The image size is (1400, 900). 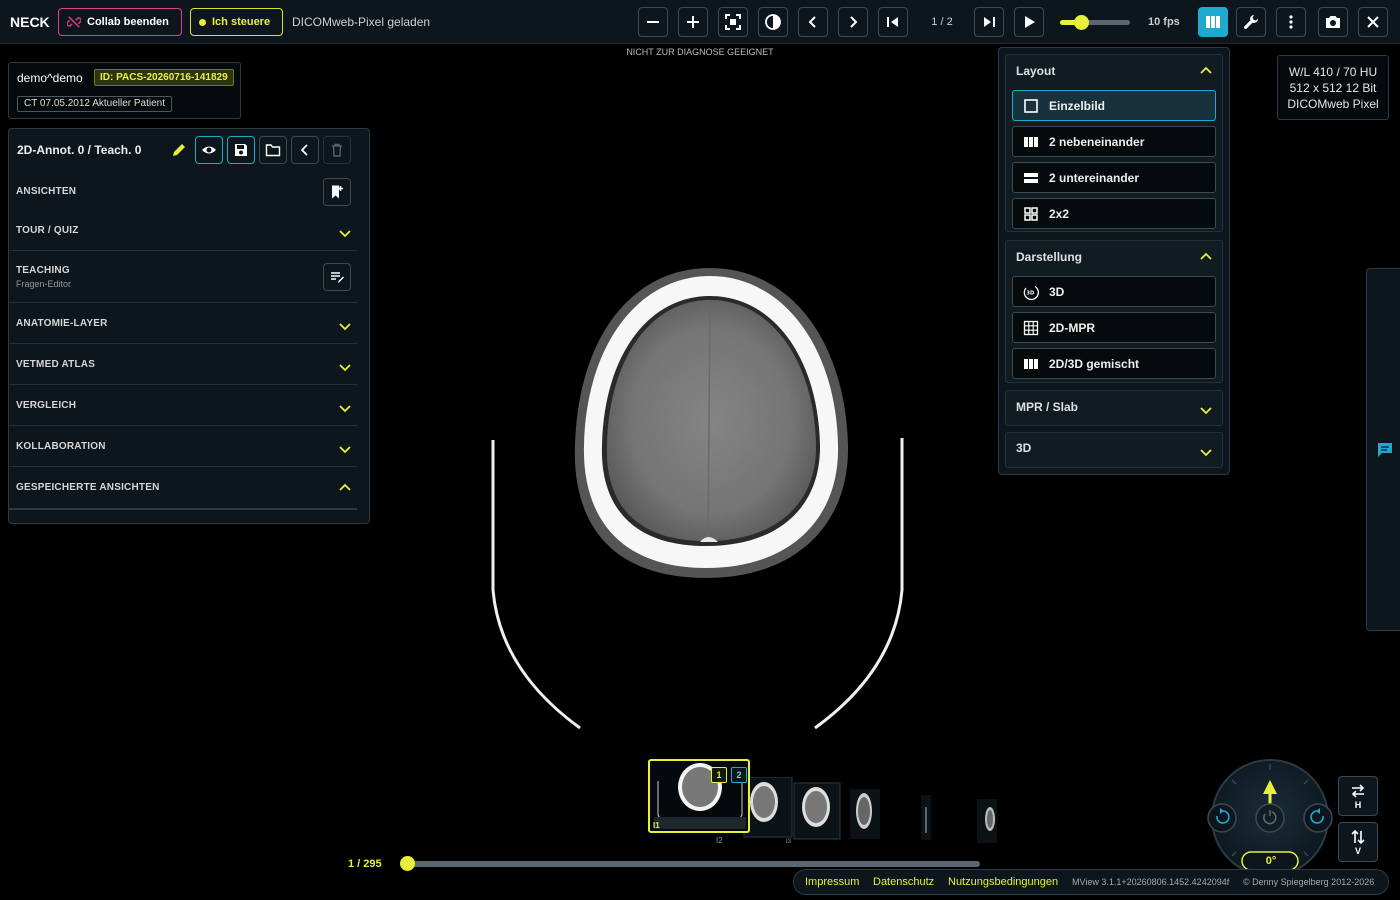 What do you see at coordinates (46, 405) in the screenshot?
I see `section-vergleich-label: VERGLEICH` at bounding box center [46, 405].